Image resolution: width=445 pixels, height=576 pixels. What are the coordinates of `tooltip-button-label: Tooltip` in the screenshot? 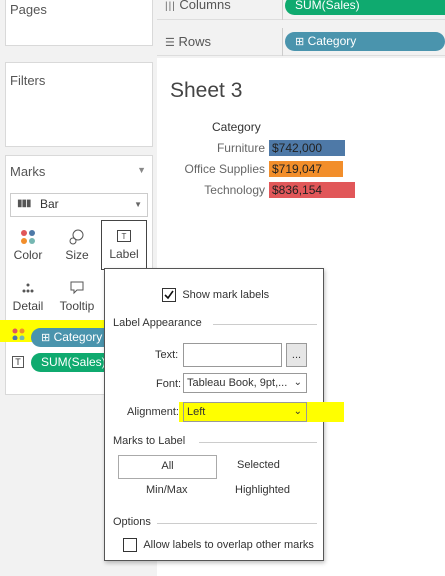 It's located at (77, 306).